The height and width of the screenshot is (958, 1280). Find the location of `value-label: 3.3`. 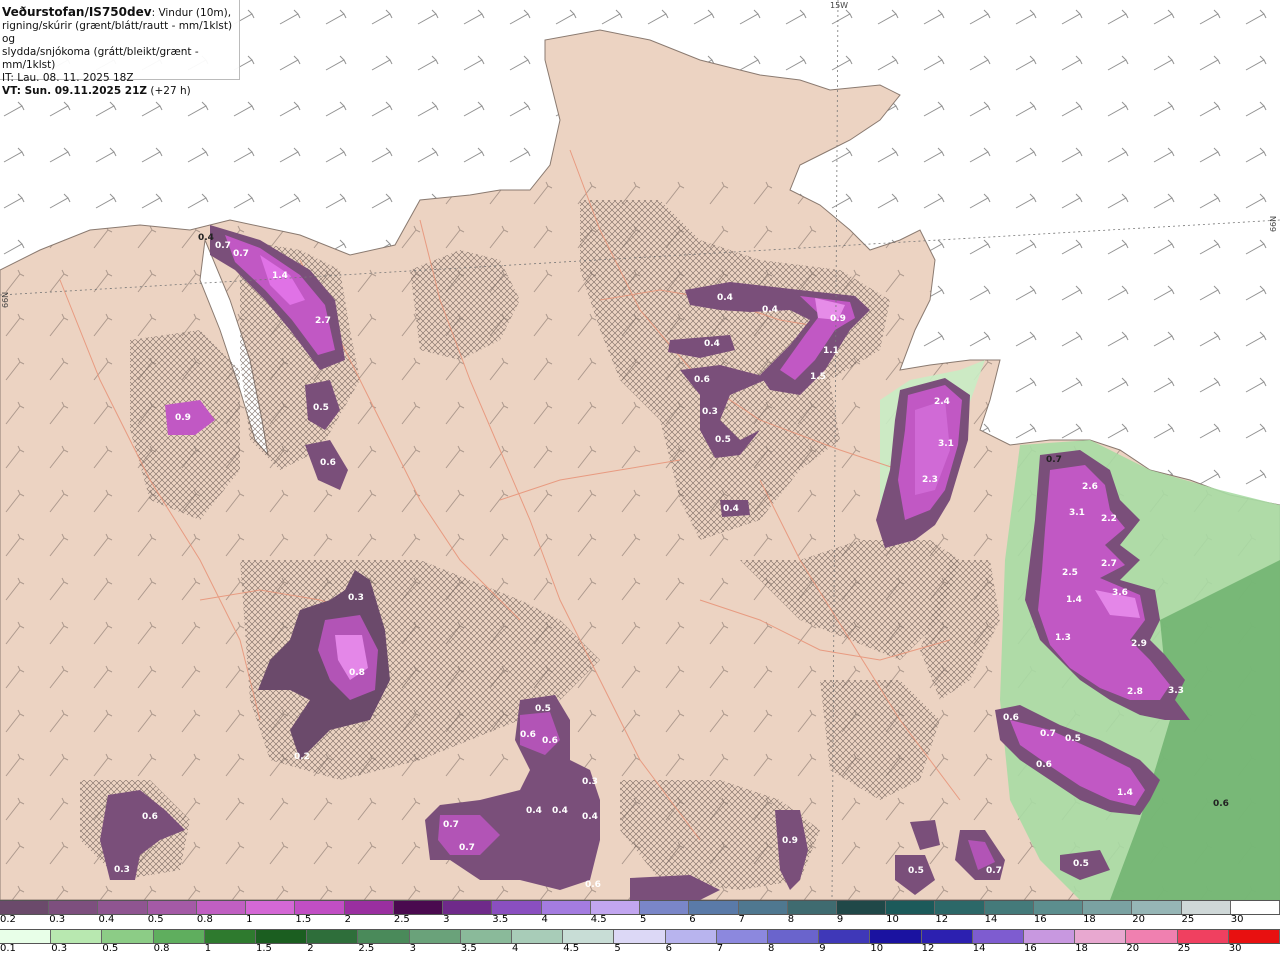

value-label: 3.3 is located at coordinates (1176, 691).